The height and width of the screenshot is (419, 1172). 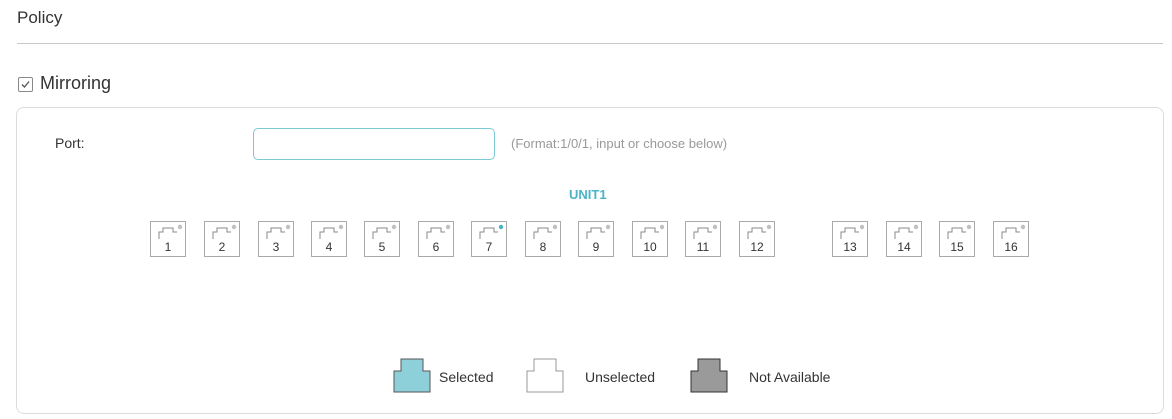 I want to click on legend-not-available-label: Not Available, so click(x=790, y=377).